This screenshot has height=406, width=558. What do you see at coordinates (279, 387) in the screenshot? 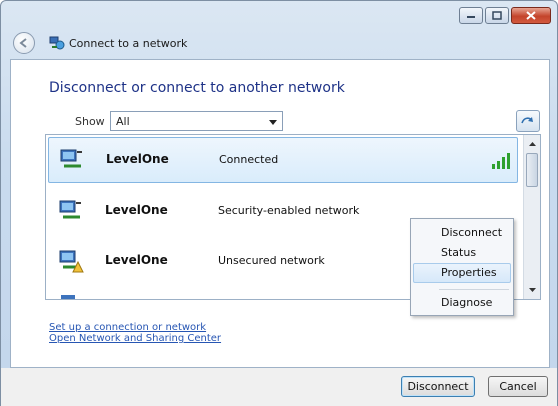
I see `button-bar: Disconnect Cancel` at bounding box center [279, 387].